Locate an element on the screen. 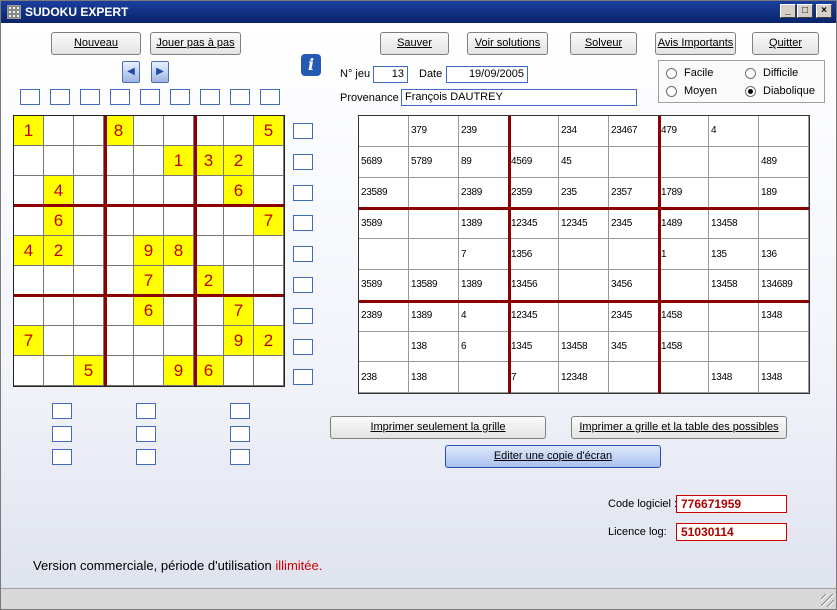 The height and width of the screenshot is (610, 837). sauver-button: Sauver is located at coordinates (414, 43).